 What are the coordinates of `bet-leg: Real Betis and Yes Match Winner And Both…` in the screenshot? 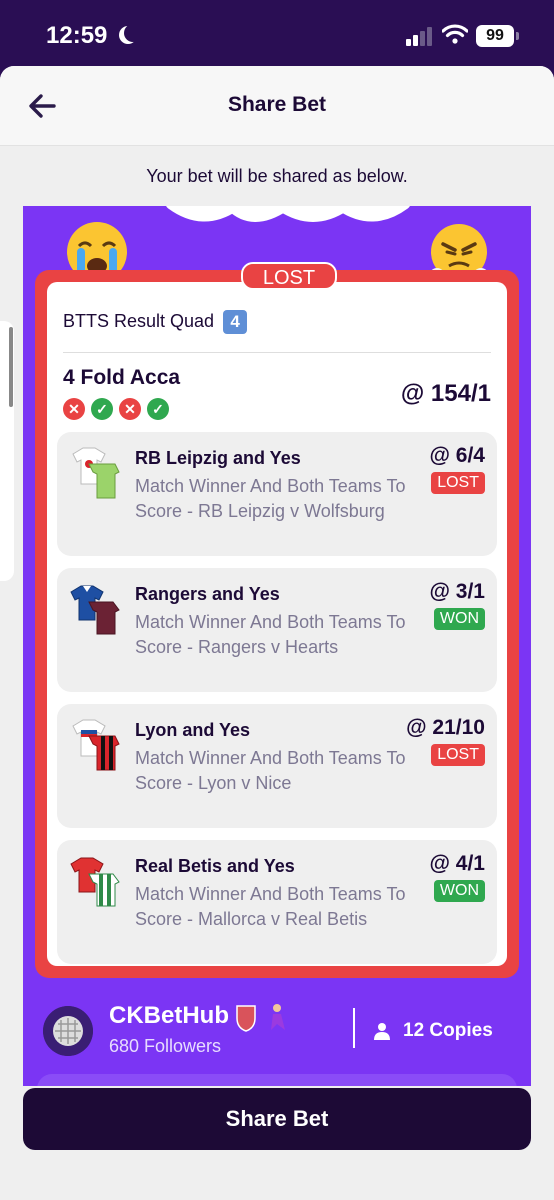 It's located at (277, 902).